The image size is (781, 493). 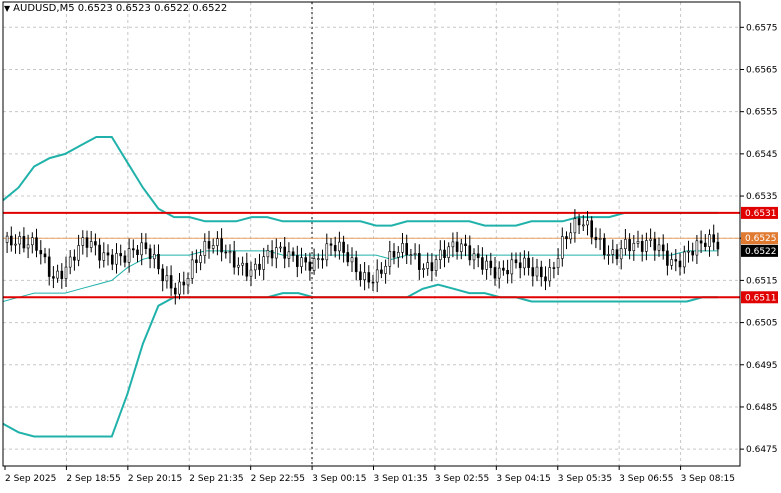 I want to click on price-label: 0.6495, so click(x=762, y=366).